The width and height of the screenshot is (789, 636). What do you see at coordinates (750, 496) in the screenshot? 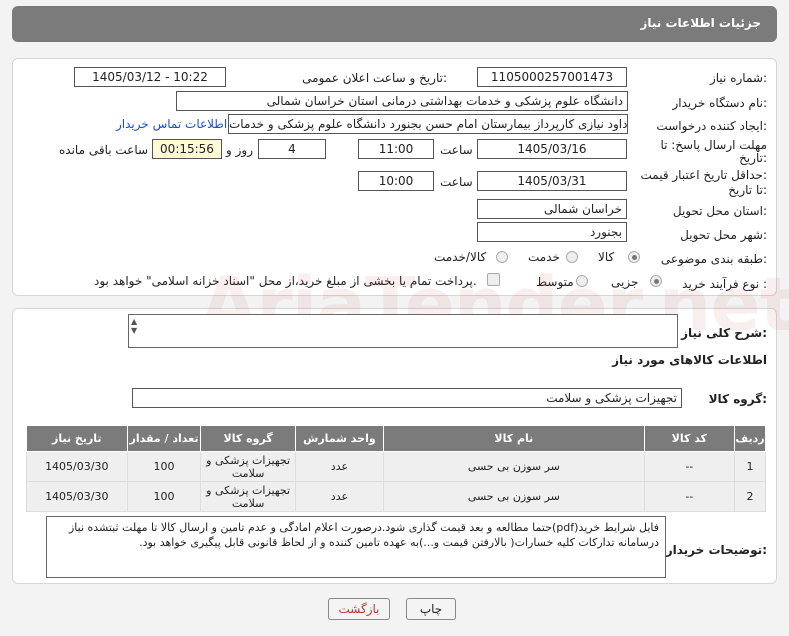
I see `cell-row-number: 2` at bounding box center [750, 496].